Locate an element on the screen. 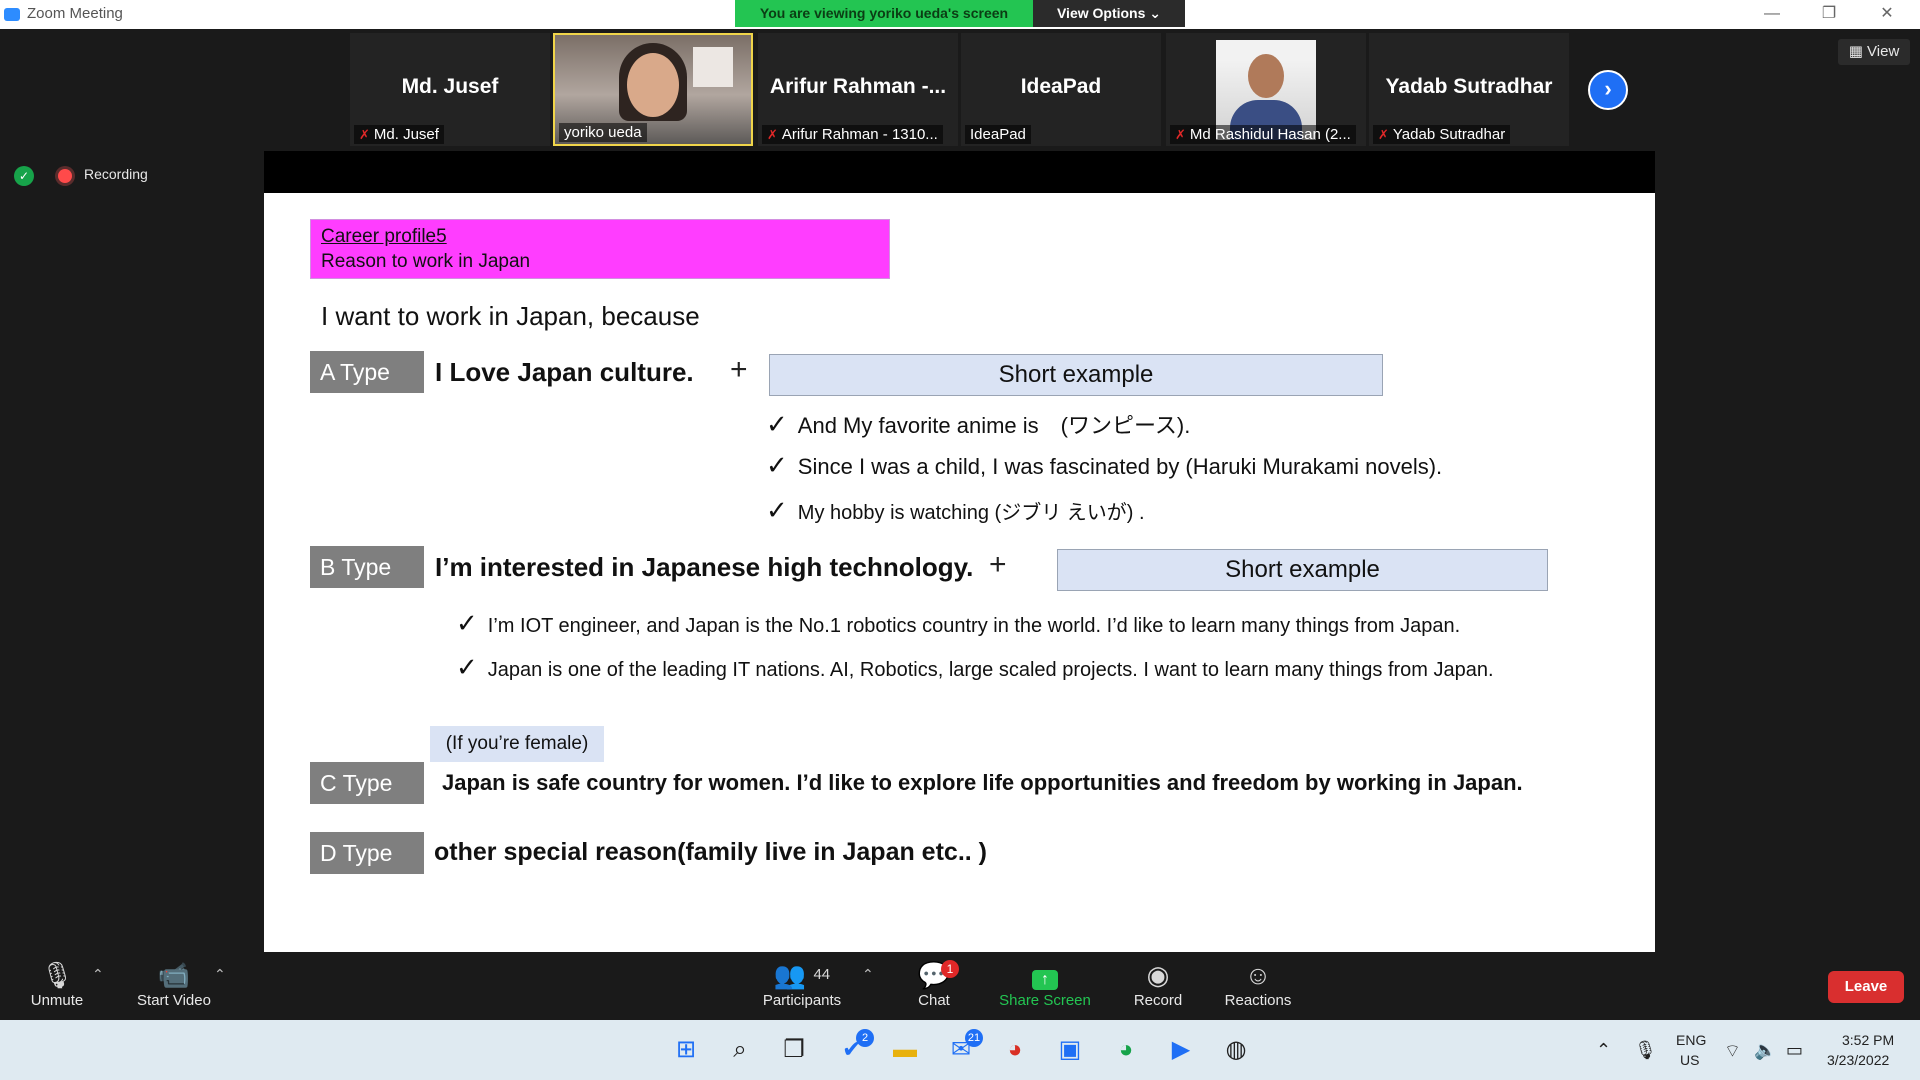  c-type-box: C Type is located at coordinates (367, 783).